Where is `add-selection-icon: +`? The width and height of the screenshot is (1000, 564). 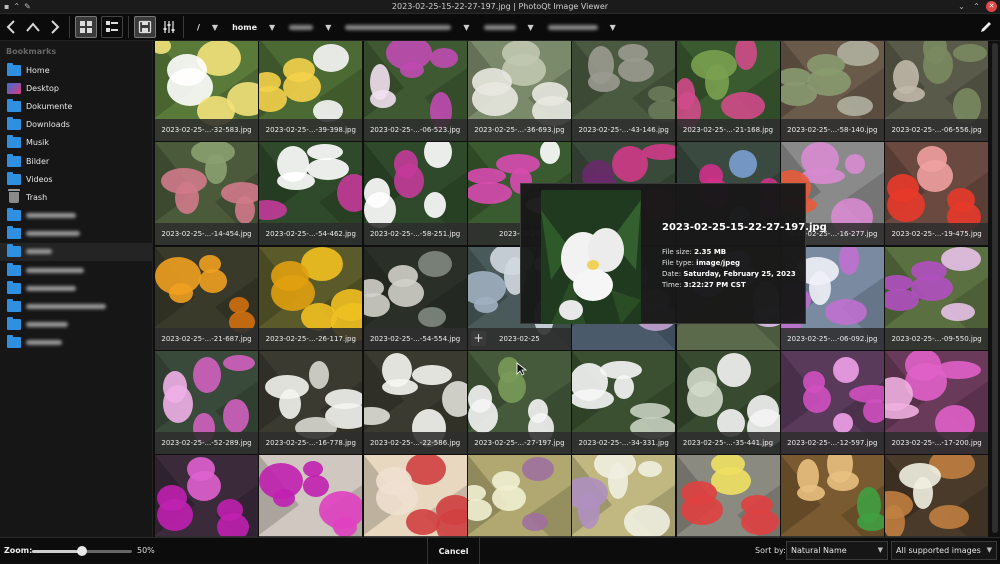
add-selection-icon: + is located at coordinates (478, 338).